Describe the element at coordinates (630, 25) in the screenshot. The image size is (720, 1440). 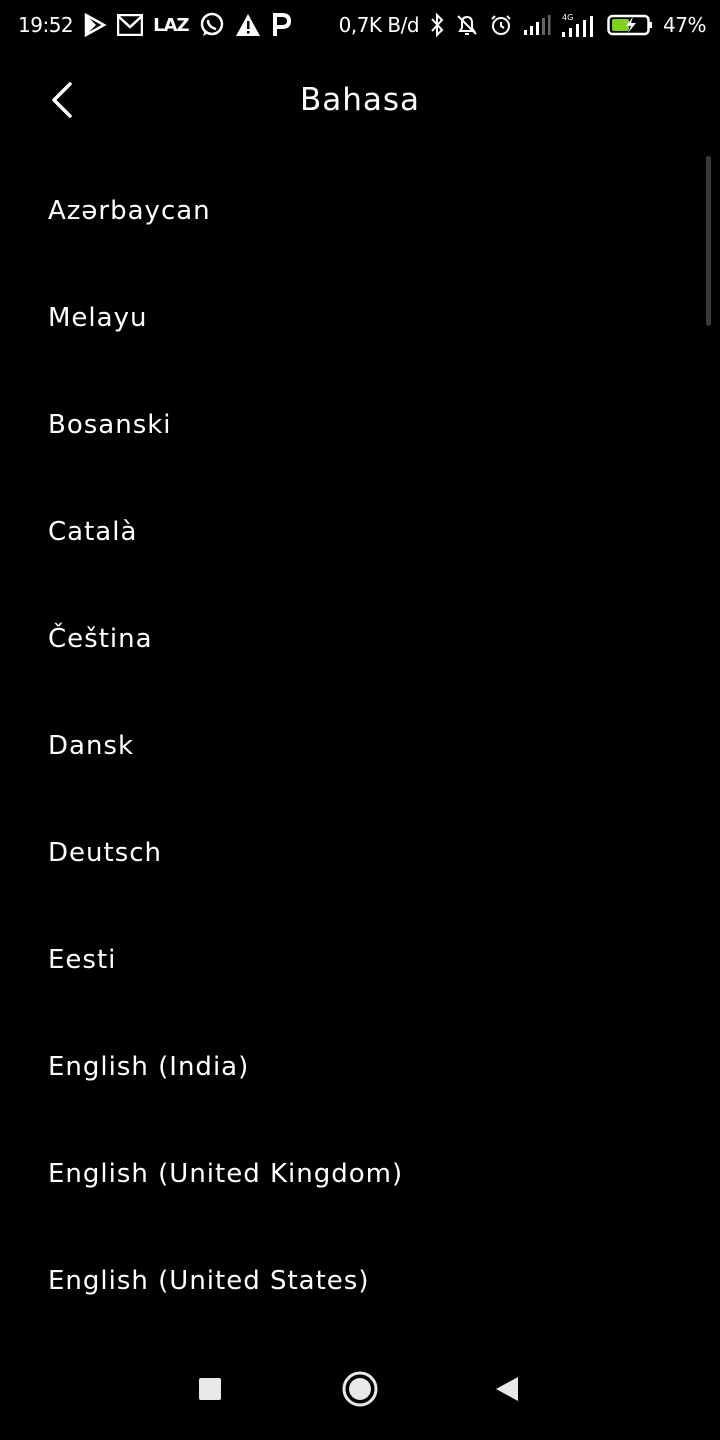
I see `battery-charging-icon` at that location.